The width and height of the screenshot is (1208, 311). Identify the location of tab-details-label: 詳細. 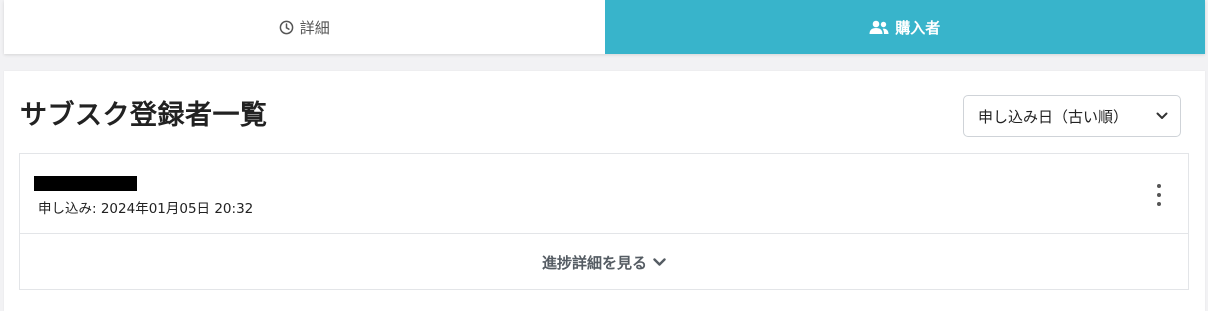
(314, 27).